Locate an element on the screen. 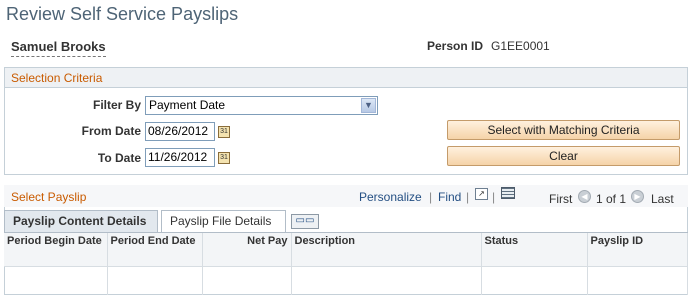 The image size is (692, 299). from-date-label: From Date is located at coordinates (111, 131).